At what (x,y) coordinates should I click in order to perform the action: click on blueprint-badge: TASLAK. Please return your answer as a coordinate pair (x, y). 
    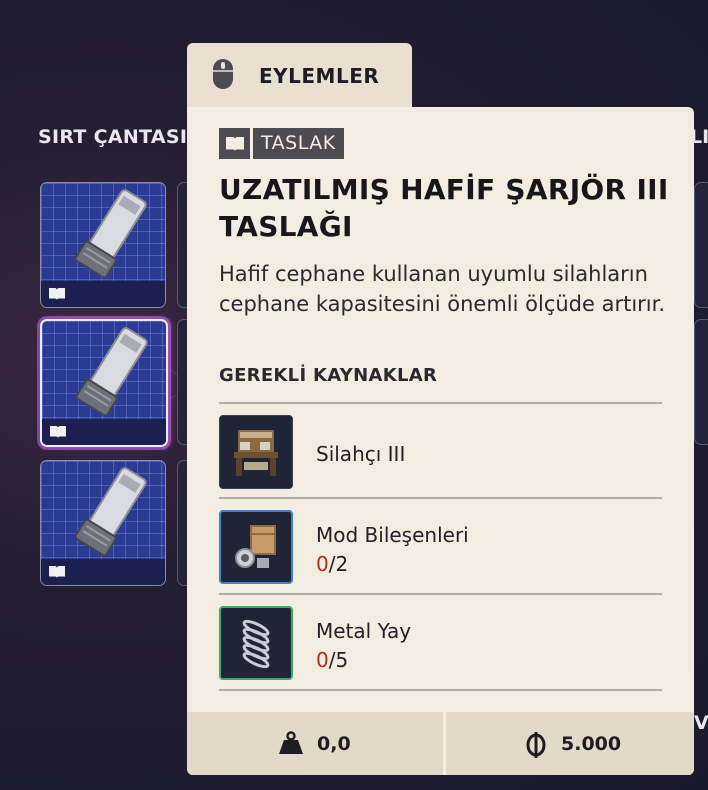
    Looking at the image, I should click on (281, 143).